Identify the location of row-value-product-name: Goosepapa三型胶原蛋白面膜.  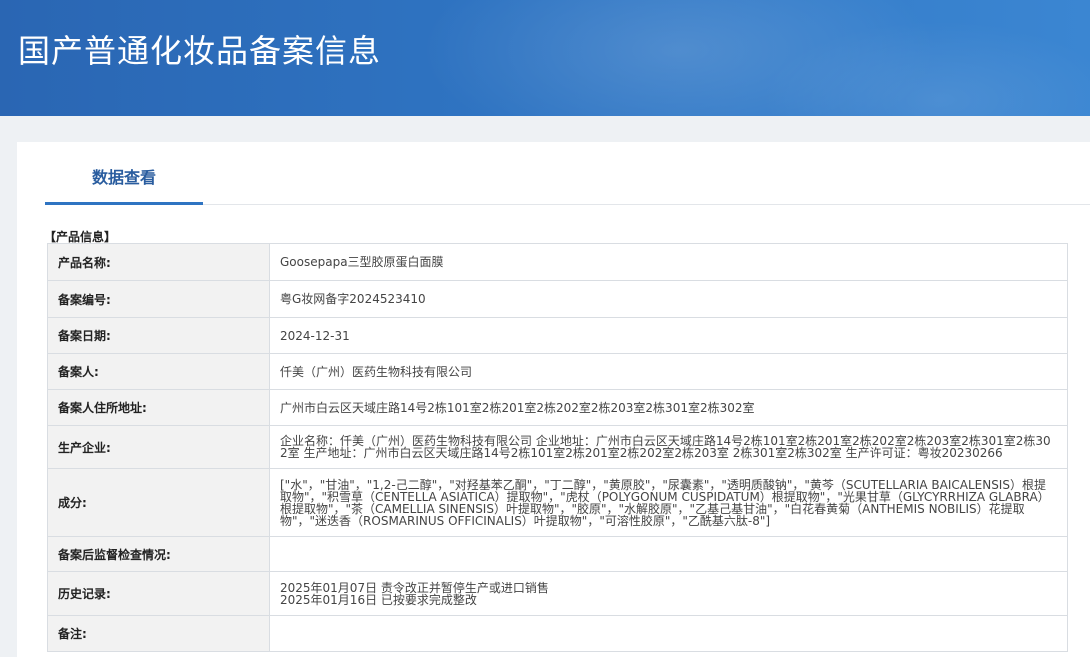
(668, 262).